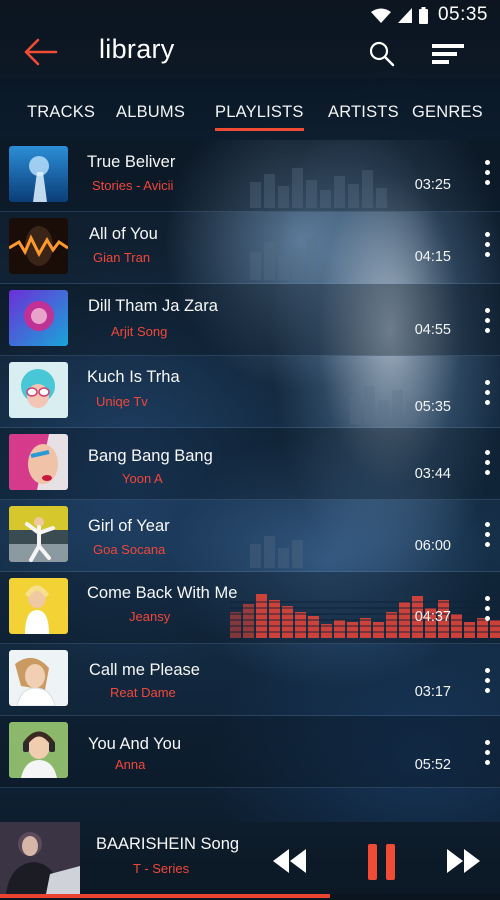 The width and height of the screenshot is (500, 900). Describe the element at coordinates (432, 692) in the screenshot. I see `track-duration: 03:17` at that location.